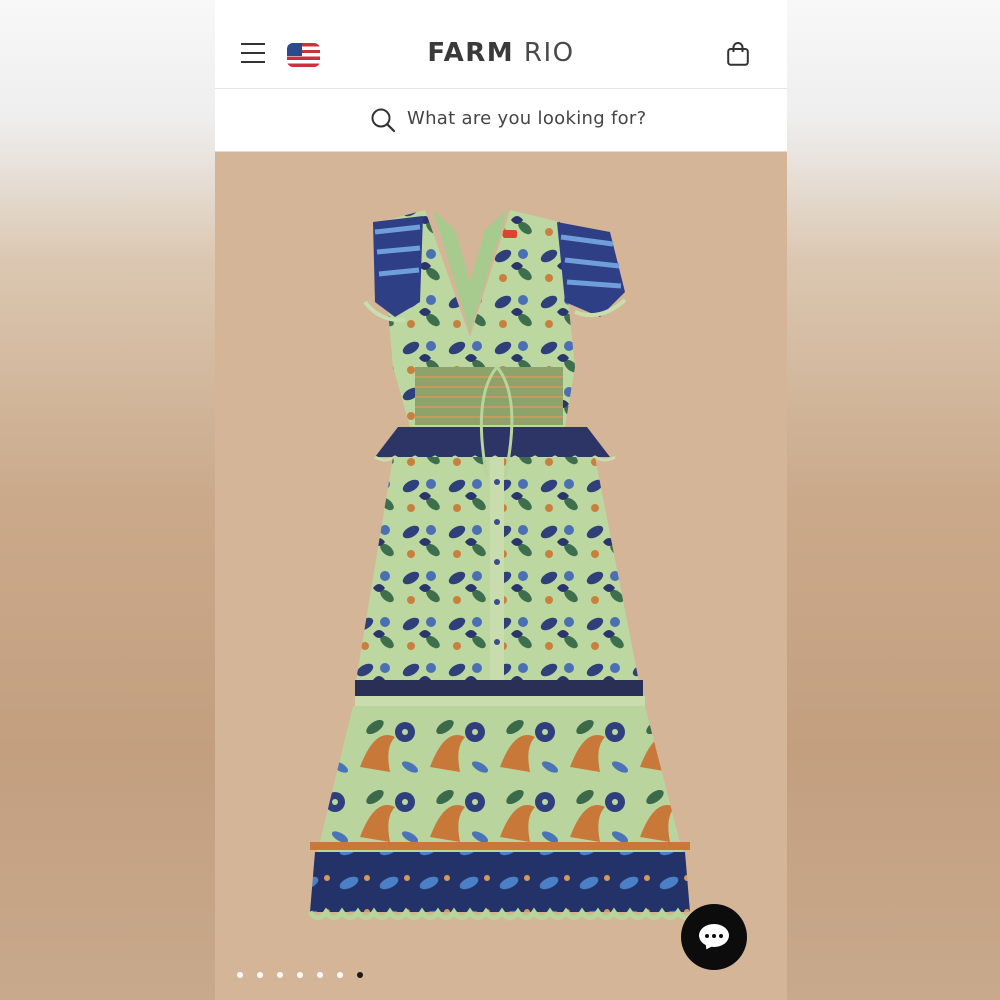 Image resolution: width=1000 pixels, height=1000 pixels. What do you see at coordinates (526, 118) in the screenshot?
I see `search-placeholder: What are you looking for?` at bounding box center [526, 118].